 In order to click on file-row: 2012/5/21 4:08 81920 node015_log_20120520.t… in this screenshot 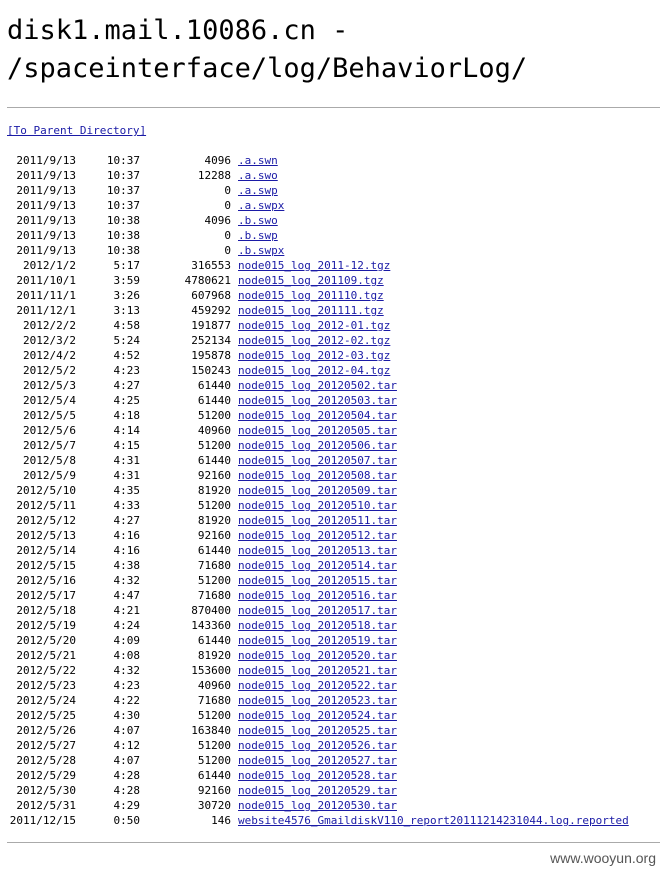, I will do `click(330, 655)`.